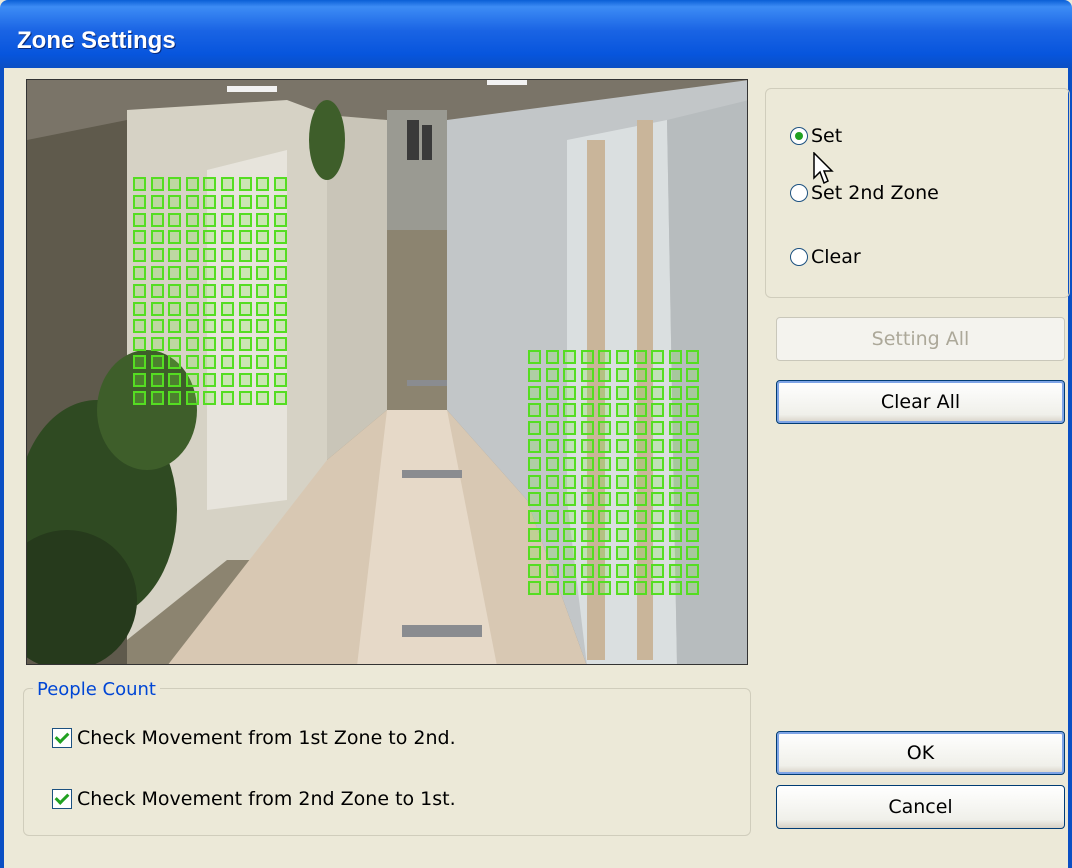 The width and height of the screenshot is (1072, 868). I want to click on title-bar: Zone Settings, so click(536, 34).